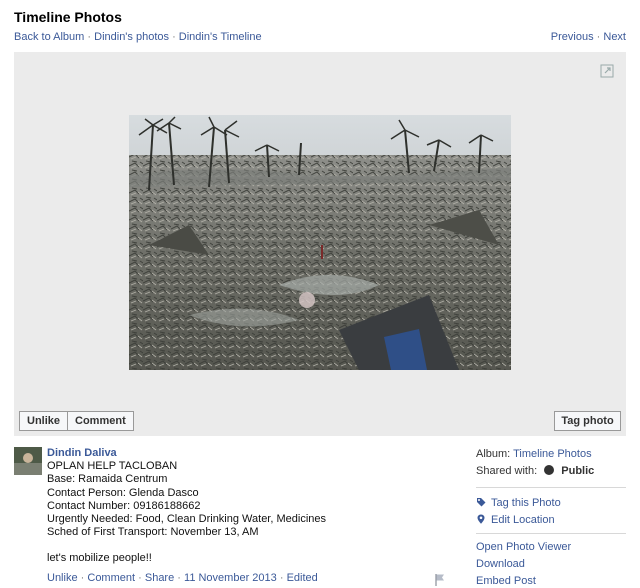  What do you see at coordinates (572, 37) in the screenshot?
I see `previous-link: Previous` at bounding box center [572, 37].